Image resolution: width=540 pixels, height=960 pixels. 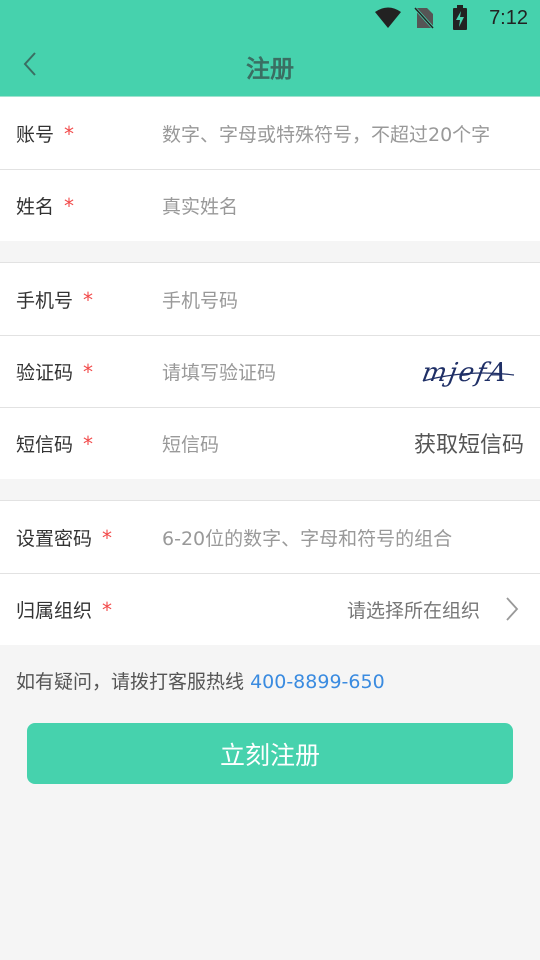 I want to click on hotline-text: 如有疑问，请拨打客服热线 400-8899-650, so click(x=200, y=680).